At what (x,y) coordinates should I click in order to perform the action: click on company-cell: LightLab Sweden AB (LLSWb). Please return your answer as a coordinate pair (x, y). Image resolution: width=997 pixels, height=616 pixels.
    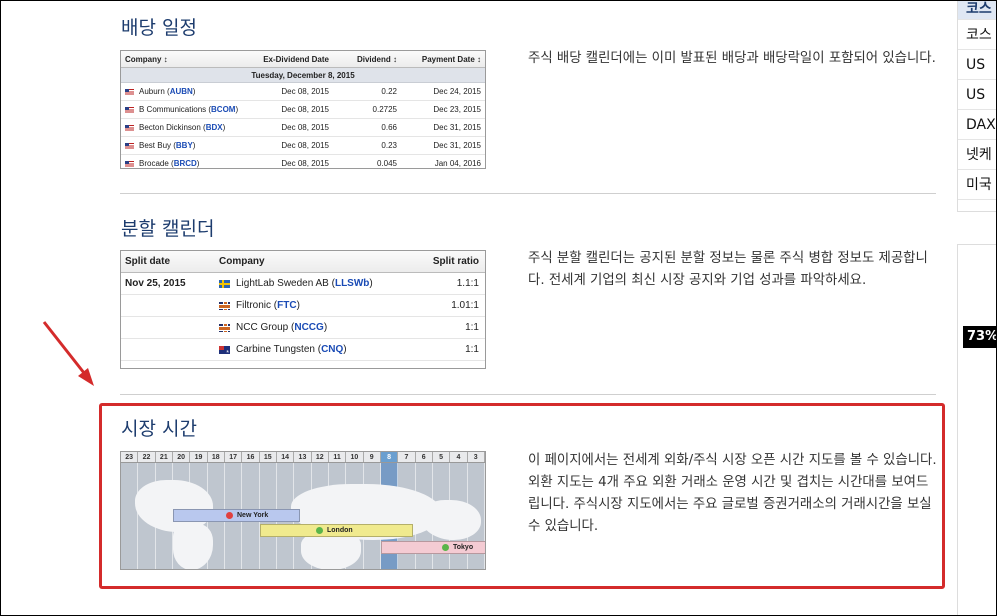
    Looking at the image, I should click on (319, 283).